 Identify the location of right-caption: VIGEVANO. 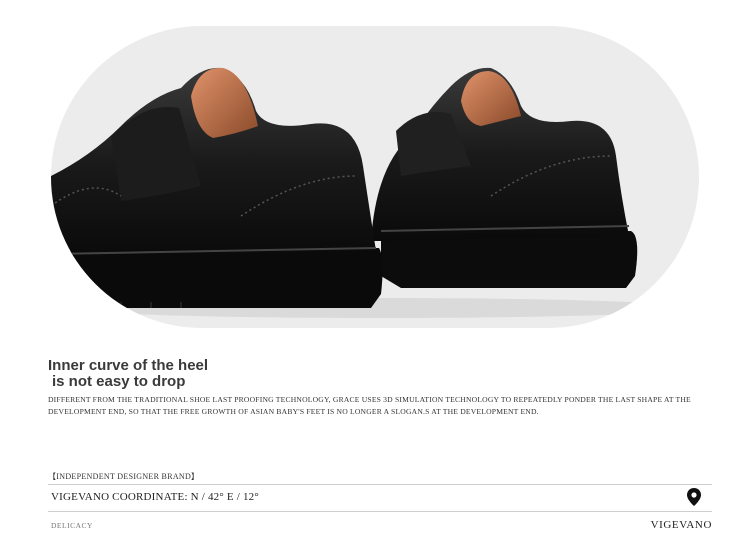
(681, 525).